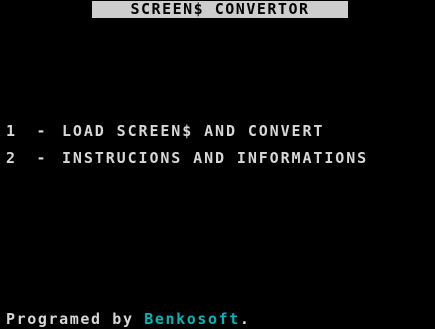  I want to click on credits-author: Benkosoft, so click(192, 319).